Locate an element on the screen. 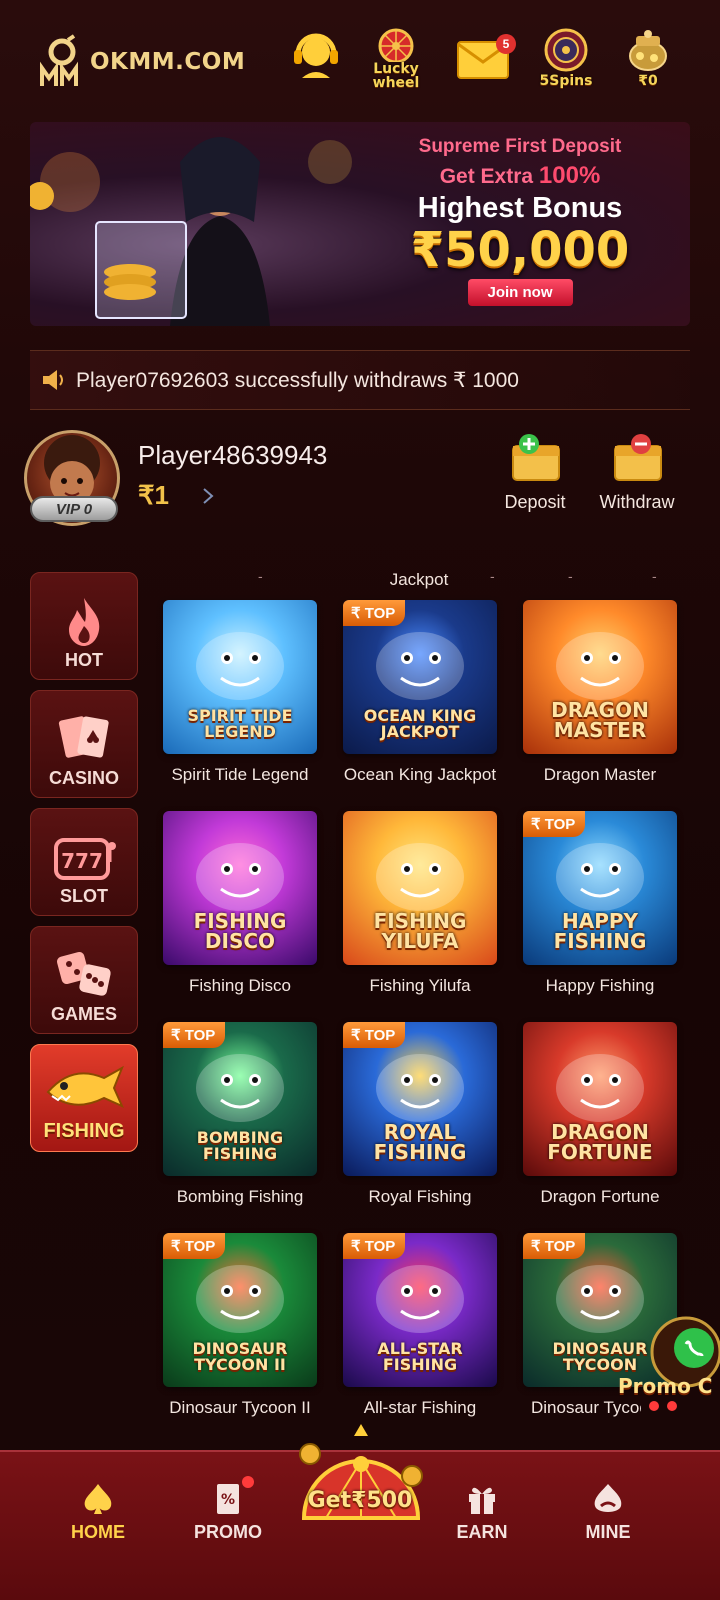  floating-promo: Promo C is located at coordinates (669, 1365).